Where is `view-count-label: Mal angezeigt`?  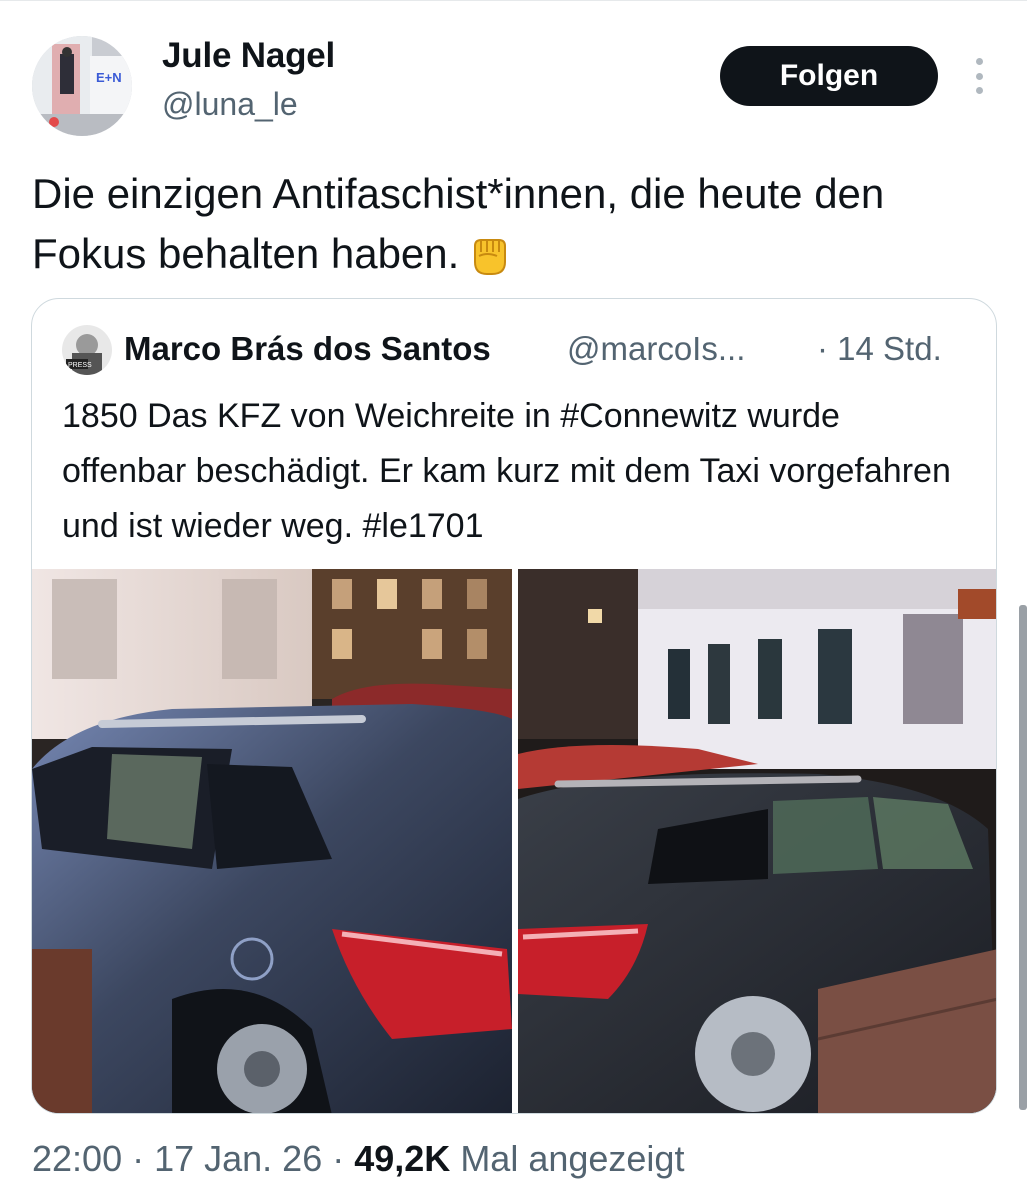
view-count-label: Mal angezeigt is located at coordinates (567, 1158).